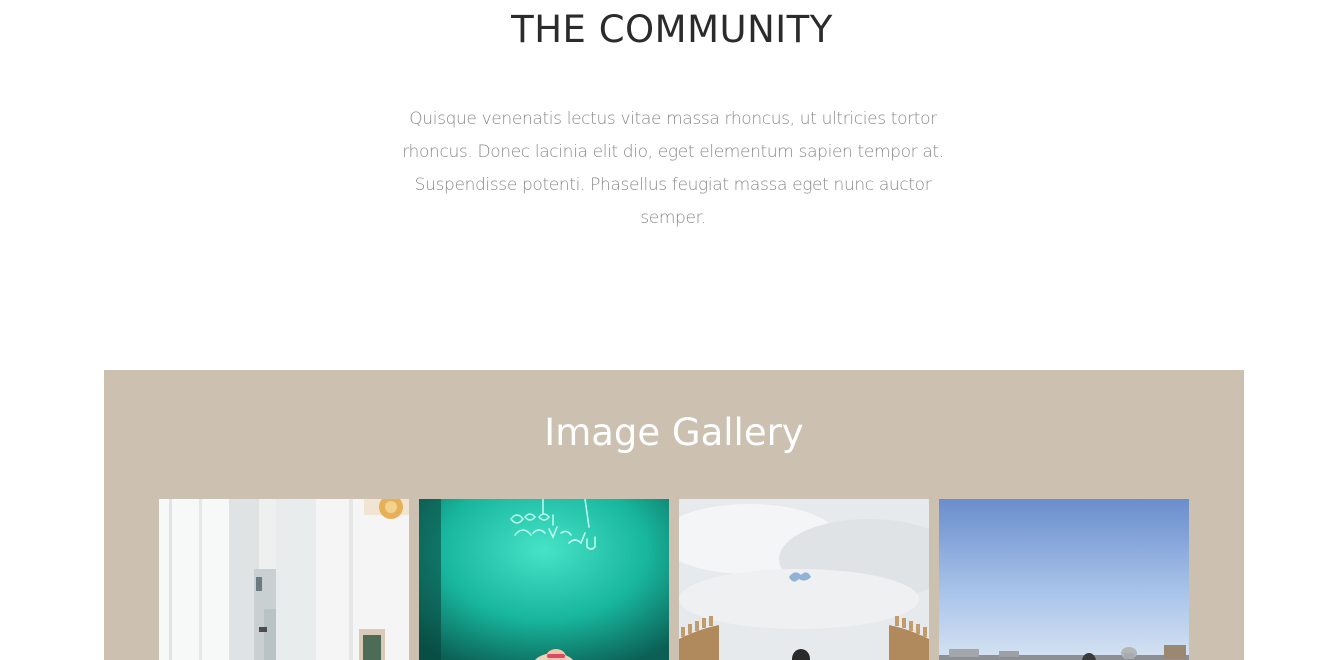 The height and width of the screenshot is (660, 1344). What do you see at coordinates (804, 579) in the screenshot?
I see `gallery-image-cloudy-walls` at bounding box center [804, 579].